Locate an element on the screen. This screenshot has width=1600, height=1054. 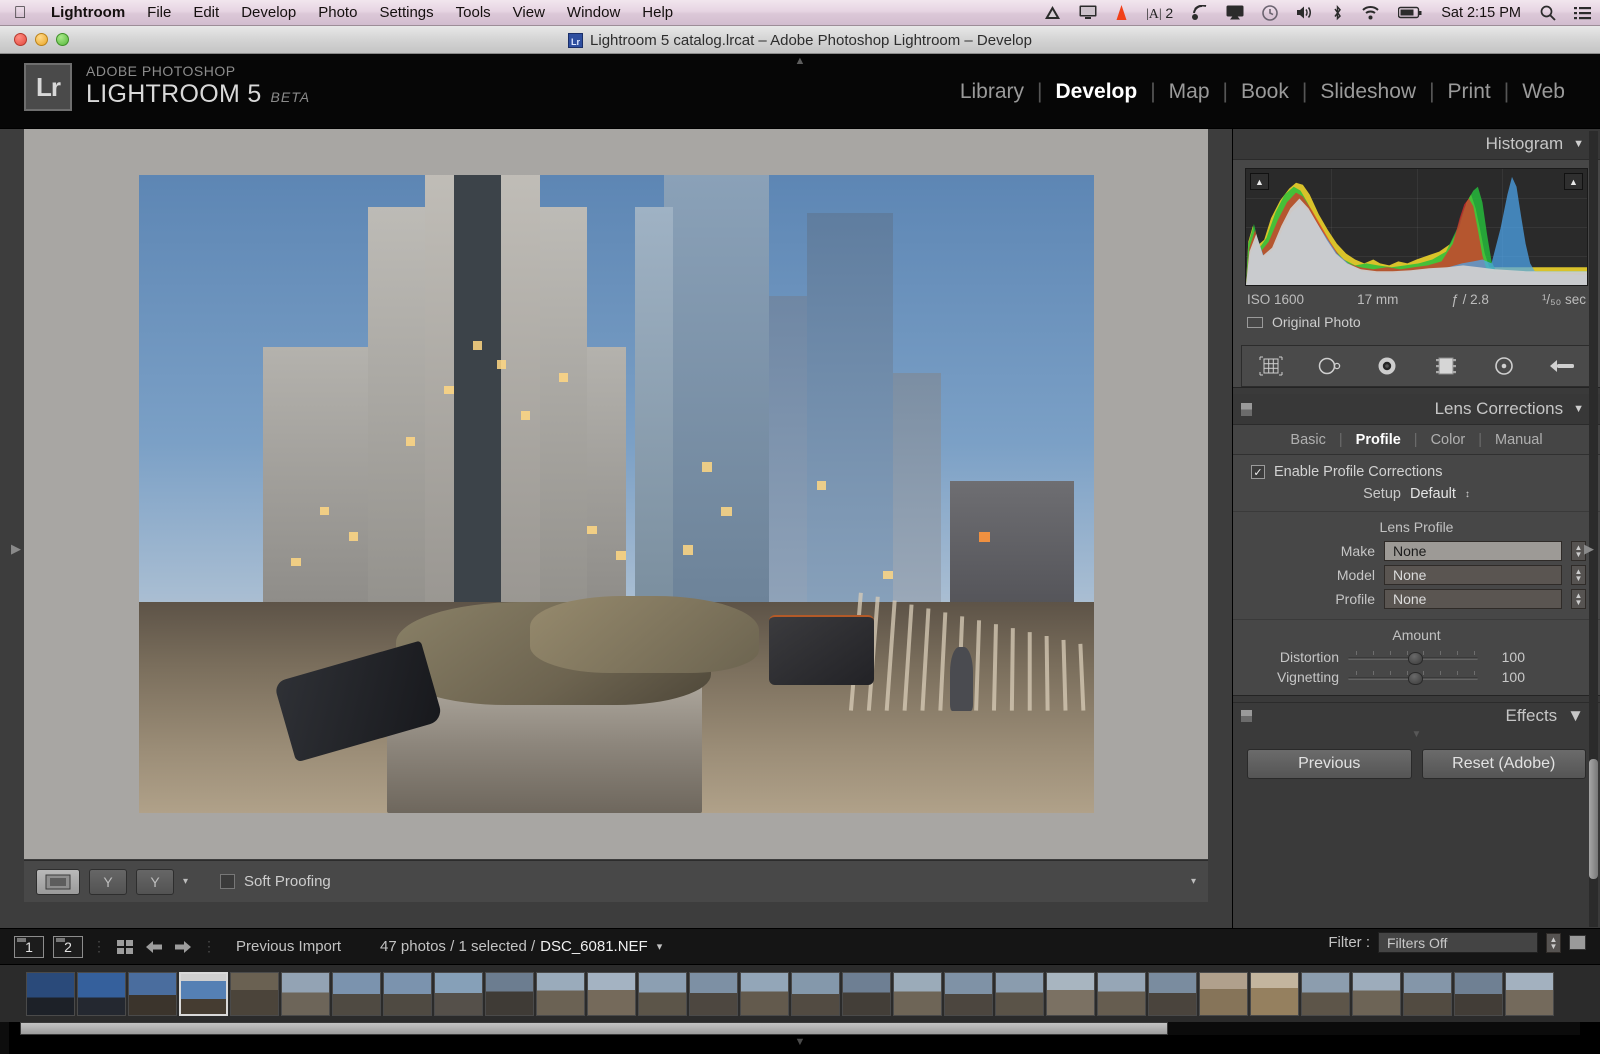
menu-file: File is located at coordinates (159, 12).